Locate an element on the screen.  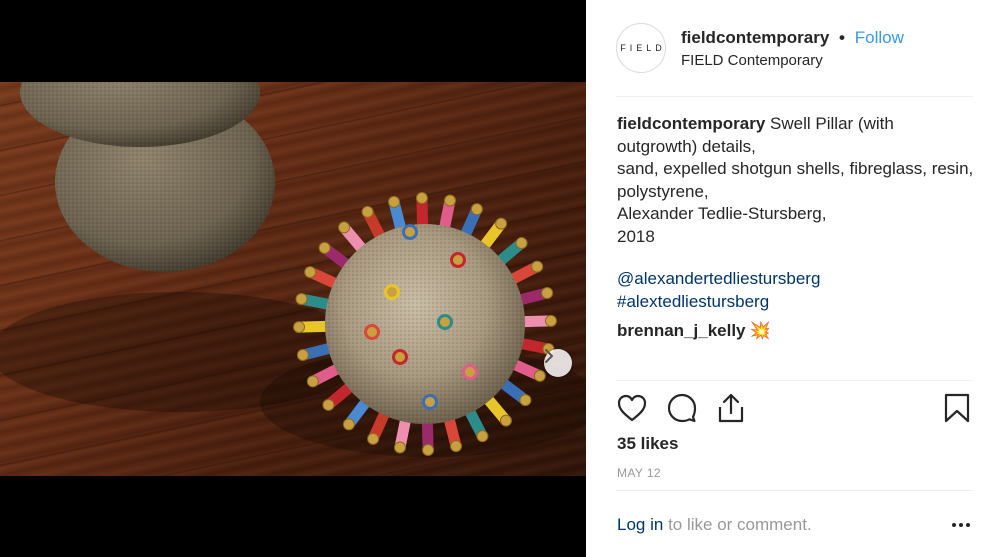
header-username: fieldcontemporary is located at coordinates (755, 37).